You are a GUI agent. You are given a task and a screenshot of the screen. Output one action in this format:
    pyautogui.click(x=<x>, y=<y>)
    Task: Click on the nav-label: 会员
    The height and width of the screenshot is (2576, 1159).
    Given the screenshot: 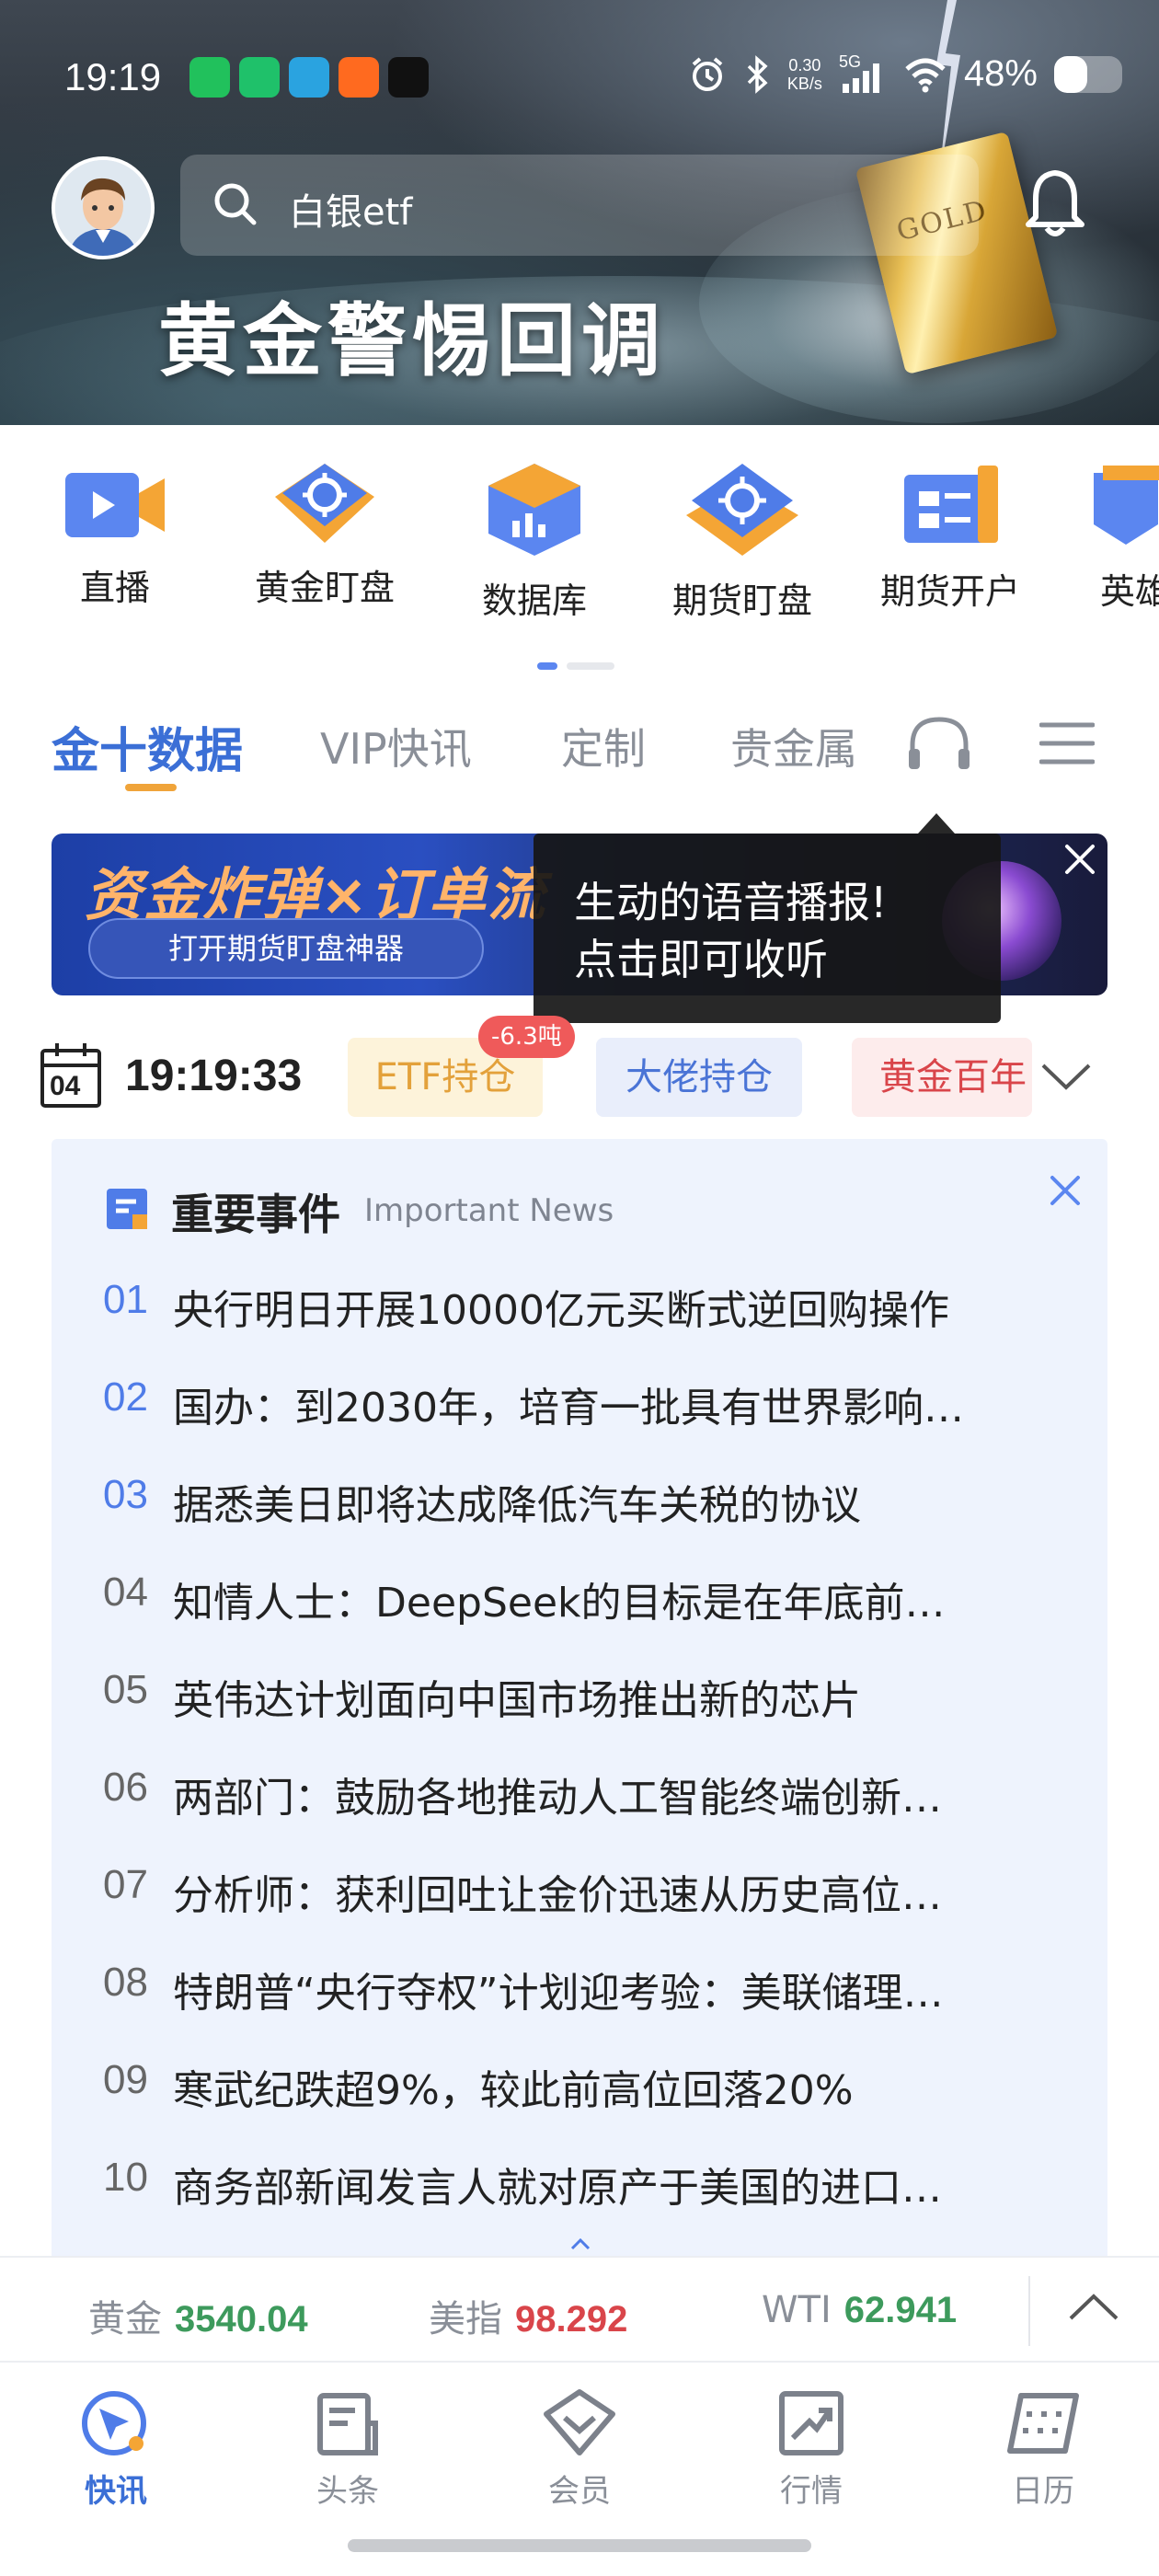 What is the action you would take?
    pyautogui.click(x=579, y=2491)
    